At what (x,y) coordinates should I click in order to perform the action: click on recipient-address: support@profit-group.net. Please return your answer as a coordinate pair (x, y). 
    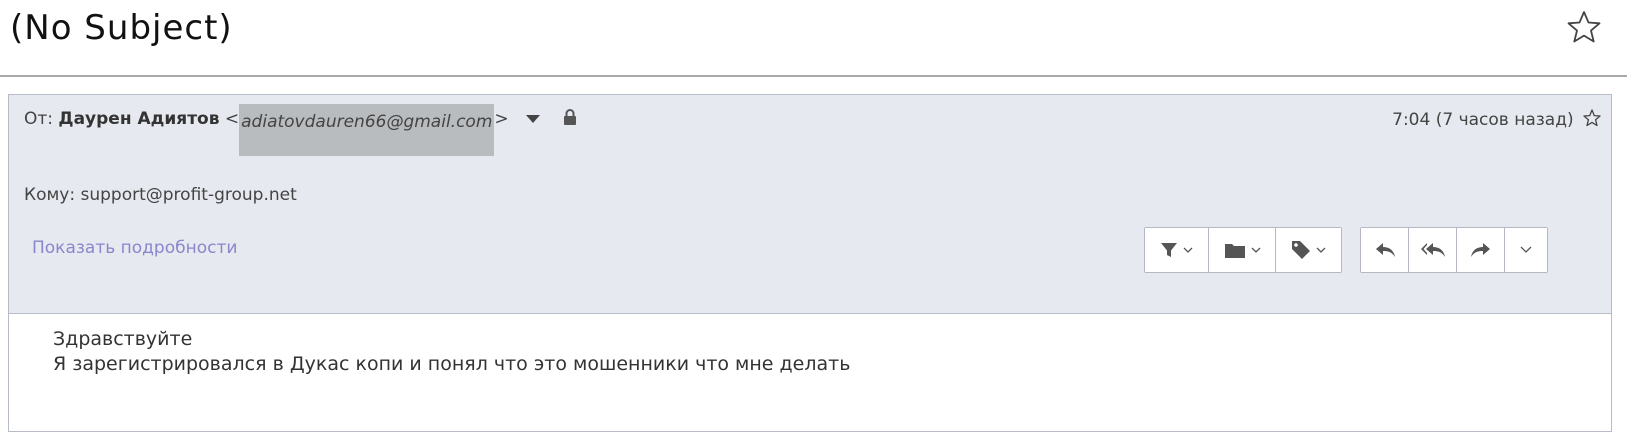
    Looking at the image, I should click on (189, 195).